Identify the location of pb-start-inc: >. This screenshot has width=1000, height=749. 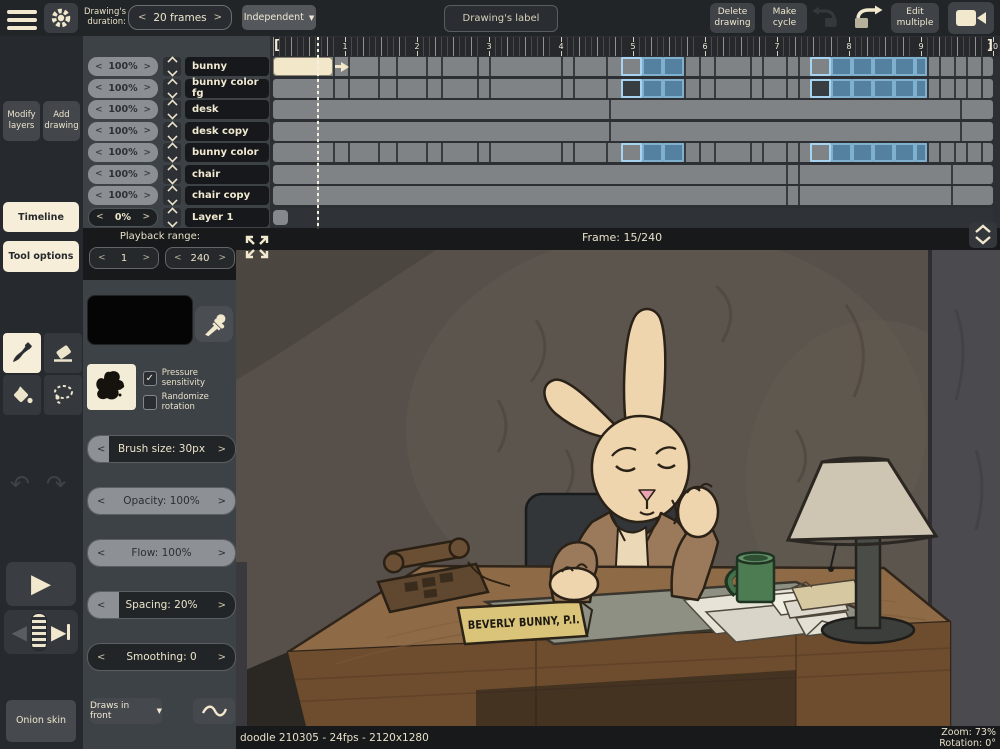
(146, 258).